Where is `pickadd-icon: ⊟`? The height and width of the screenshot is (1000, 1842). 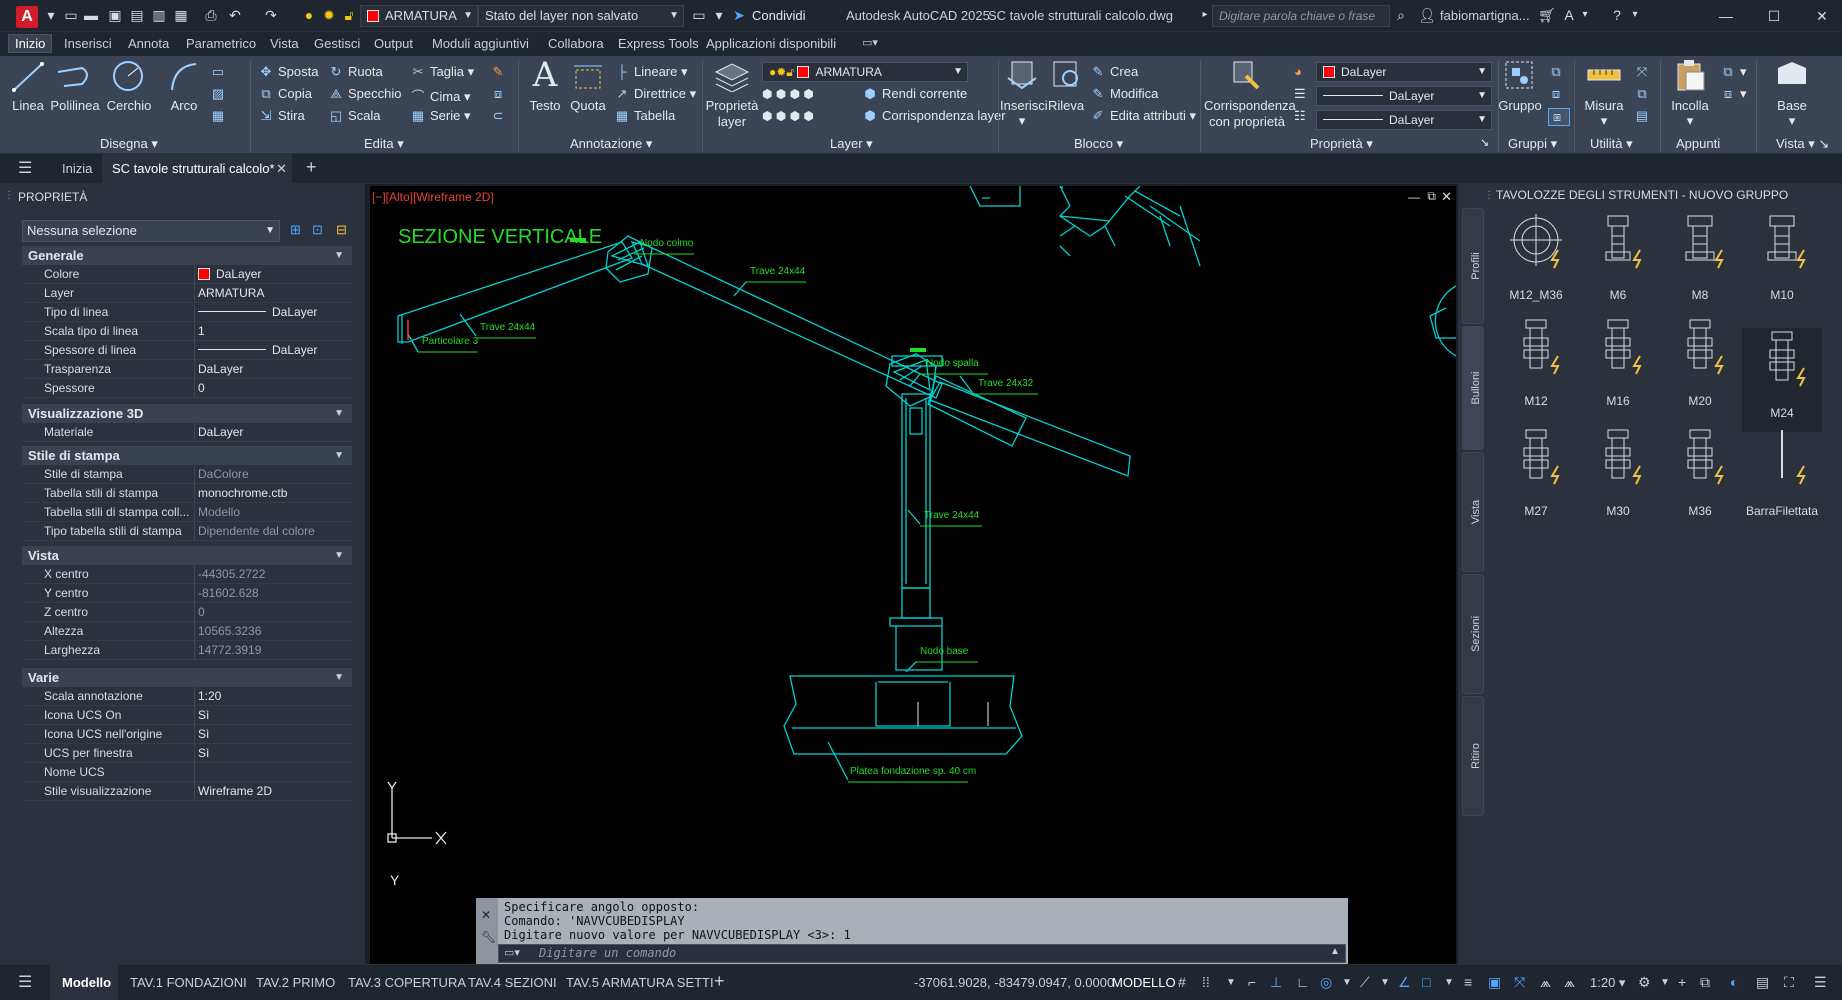
pickadd-icon: ⊟ is located at coordinates (341, 230).